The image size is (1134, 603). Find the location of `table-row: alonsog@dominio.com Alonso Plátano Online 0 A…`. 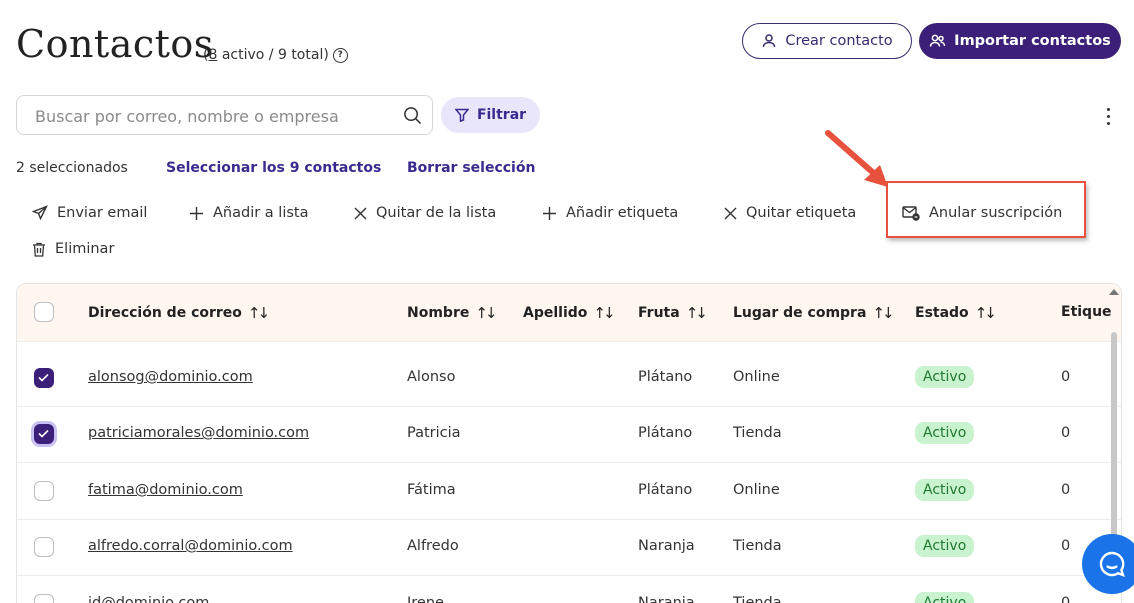

table-row: alonsog@dominio.com Alonso Plátano Online 0 A… is located at coordinates (569, 378).